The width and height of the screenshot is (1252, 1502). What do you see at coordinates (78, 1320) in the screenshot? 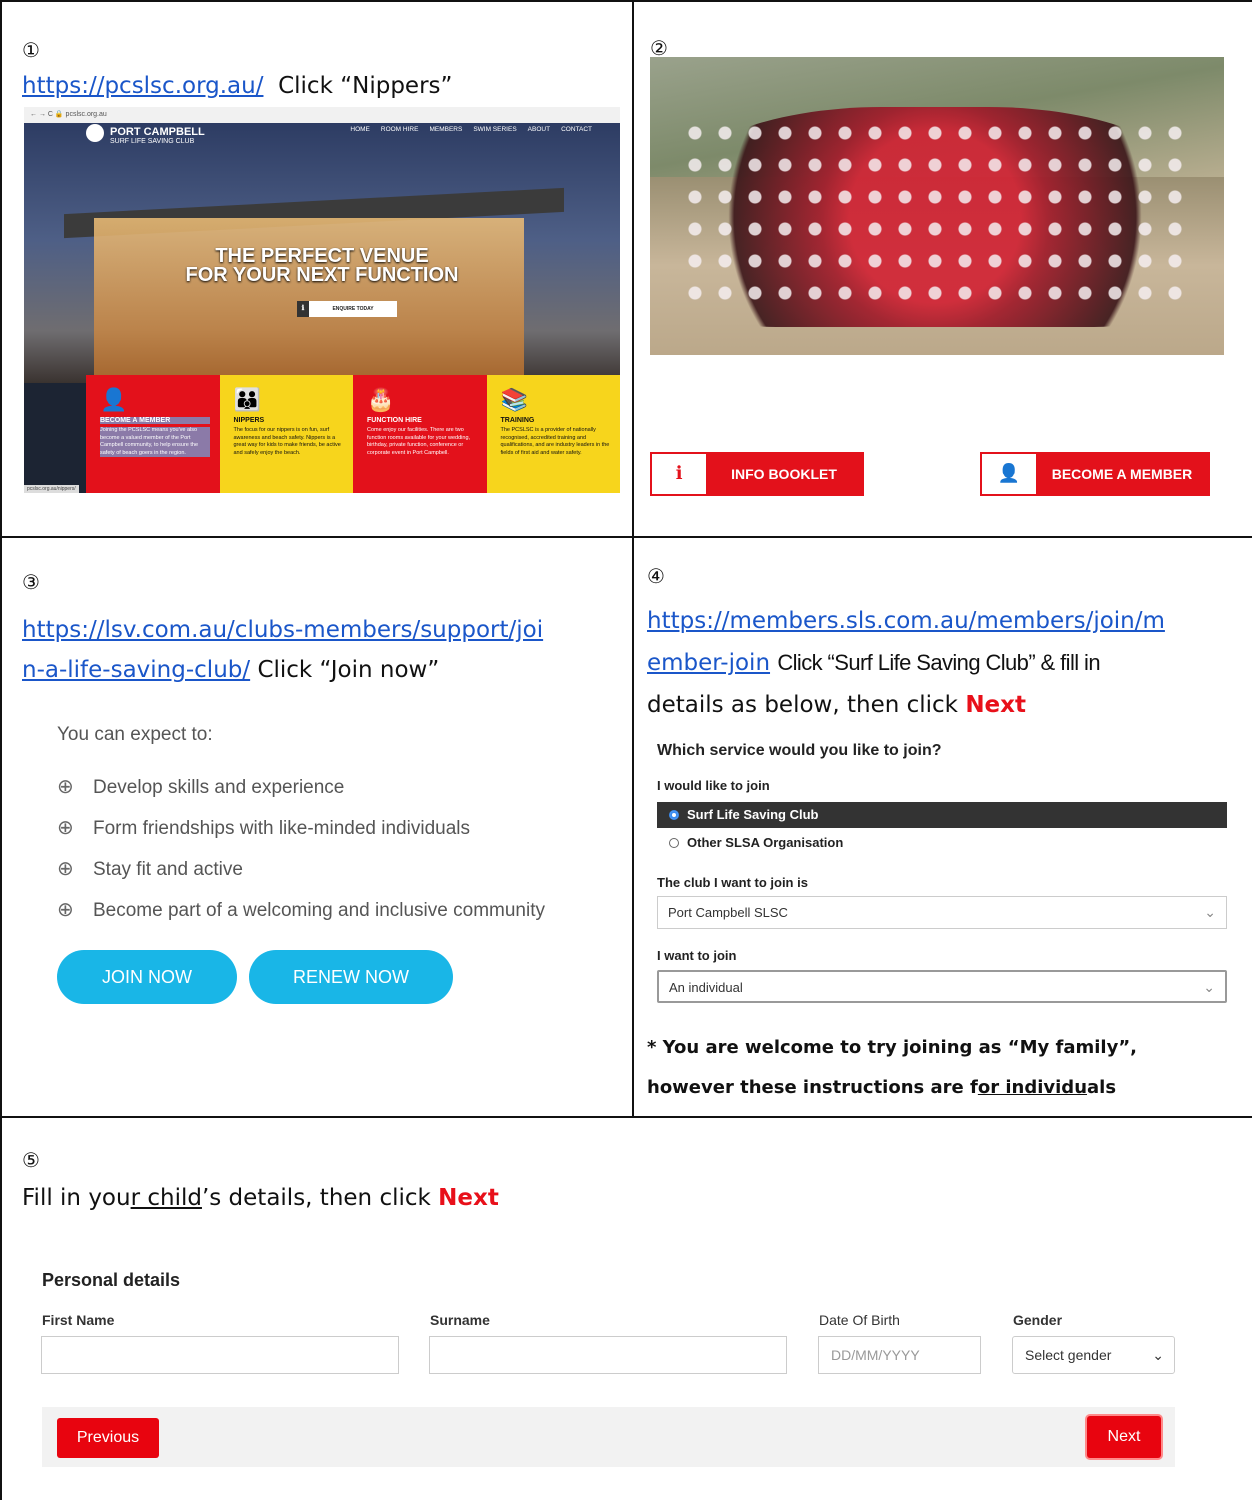
I see `first-name-label: First Name` at bounding box center [78, 1320].